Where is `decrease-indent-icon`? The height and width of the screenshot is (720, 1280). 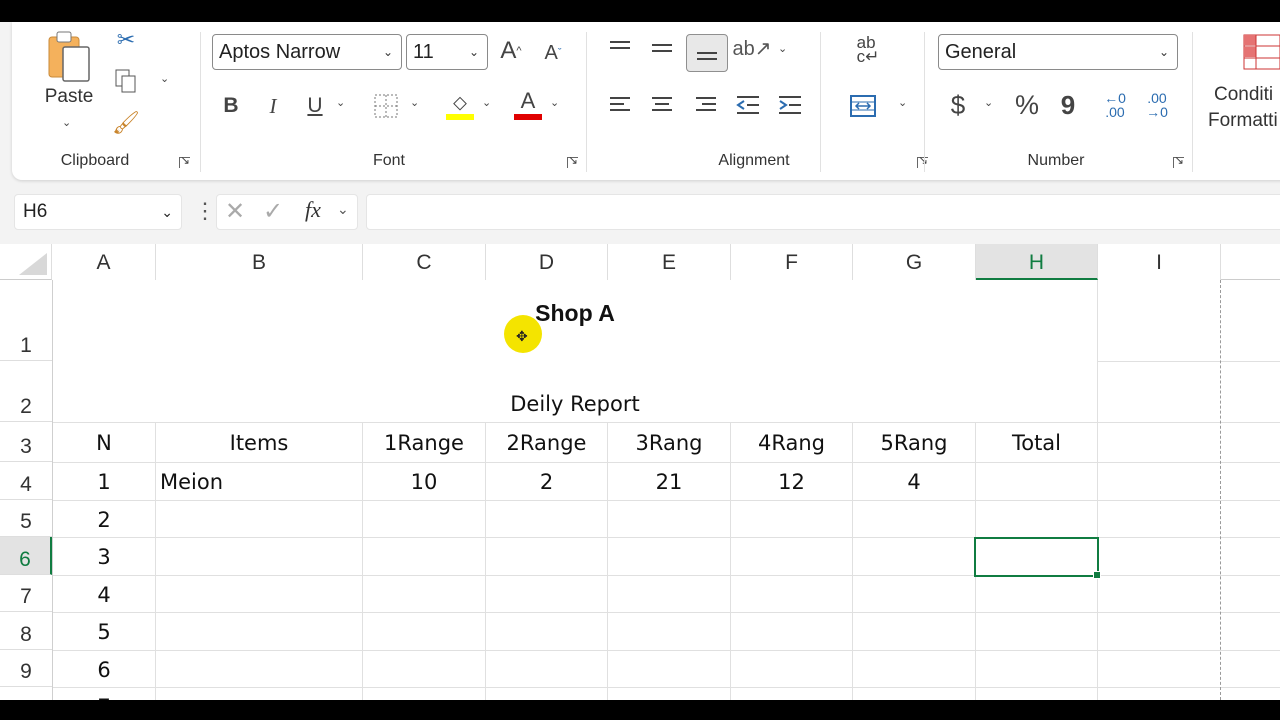 decrease-indent-icon is located at coordinates (748, 105).